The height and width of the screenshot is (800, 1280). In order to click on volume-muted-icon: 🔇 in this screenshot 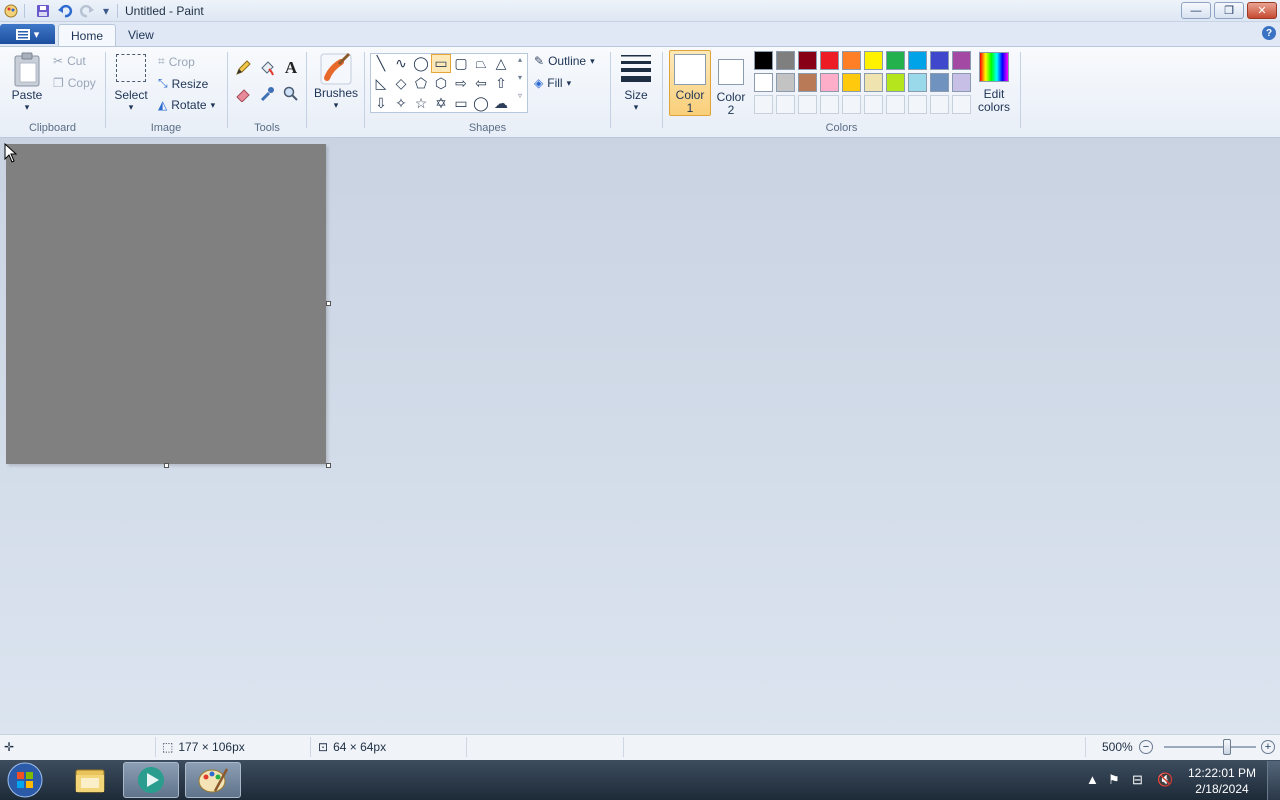, I will do `click(1165, 780)`.